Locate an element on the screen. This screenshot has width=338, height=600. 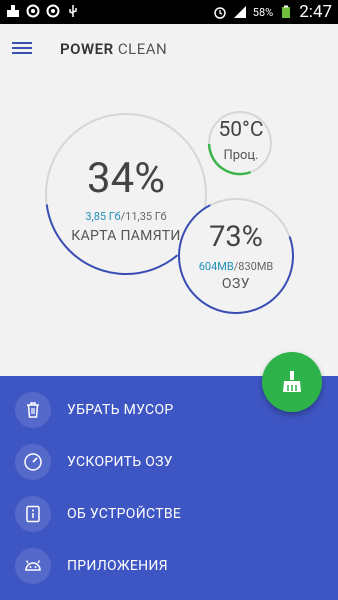
menu-item-about-device: ОБ УСТРОЙСТВЕ is located at coordinates (169, 514).